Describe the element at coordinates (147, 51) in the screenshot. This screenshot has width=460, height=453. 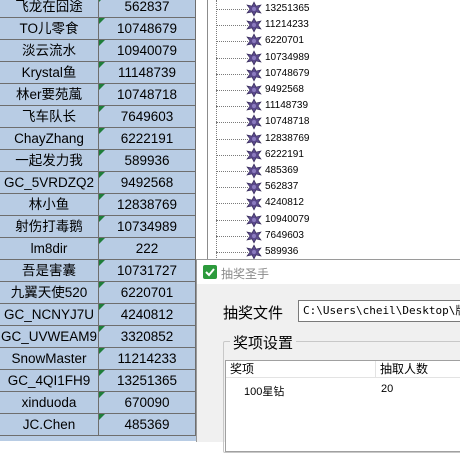
I see `cell-id: 10940079` at that location.